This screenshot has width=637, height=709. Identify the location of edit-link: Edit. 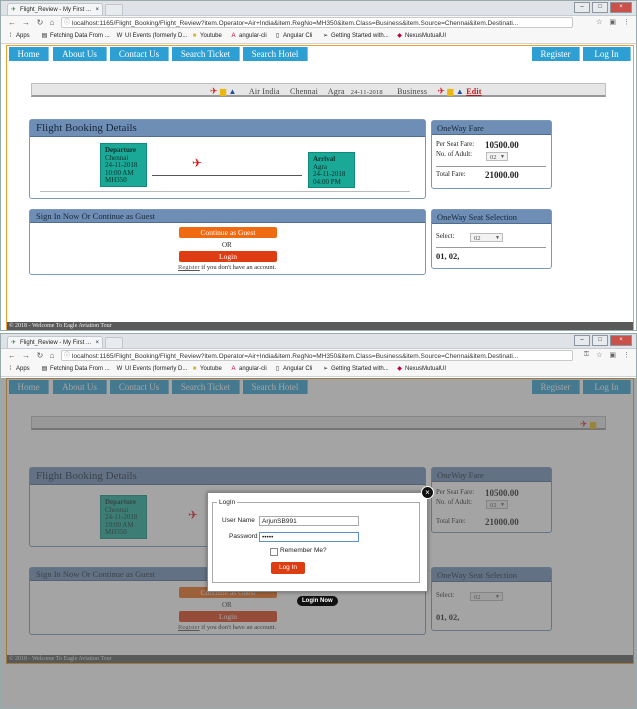
(473, 91).